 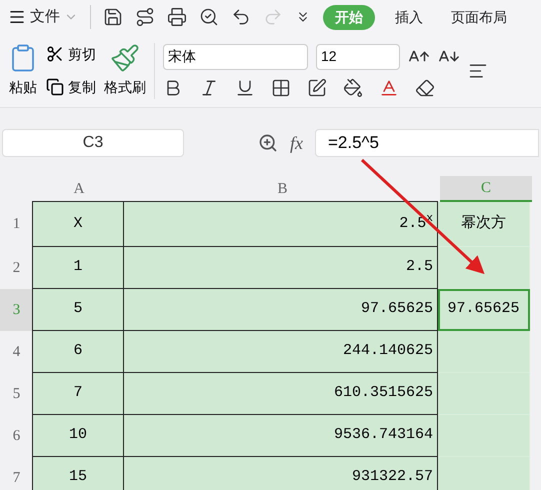 What do you see at coordinates (17, 17) in the screenshot?
I see `menu-icon` at bounding box center [17, 17].